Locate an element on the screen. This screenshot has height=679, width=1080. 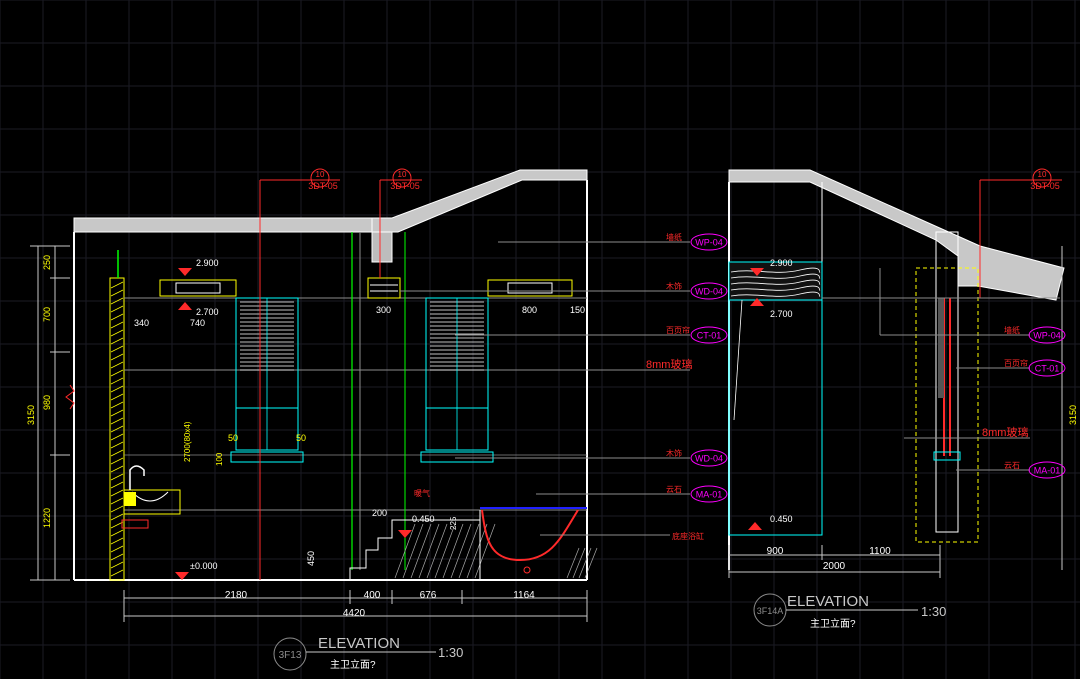
svg-text: 2.900 is located at coordinates (781, 263).